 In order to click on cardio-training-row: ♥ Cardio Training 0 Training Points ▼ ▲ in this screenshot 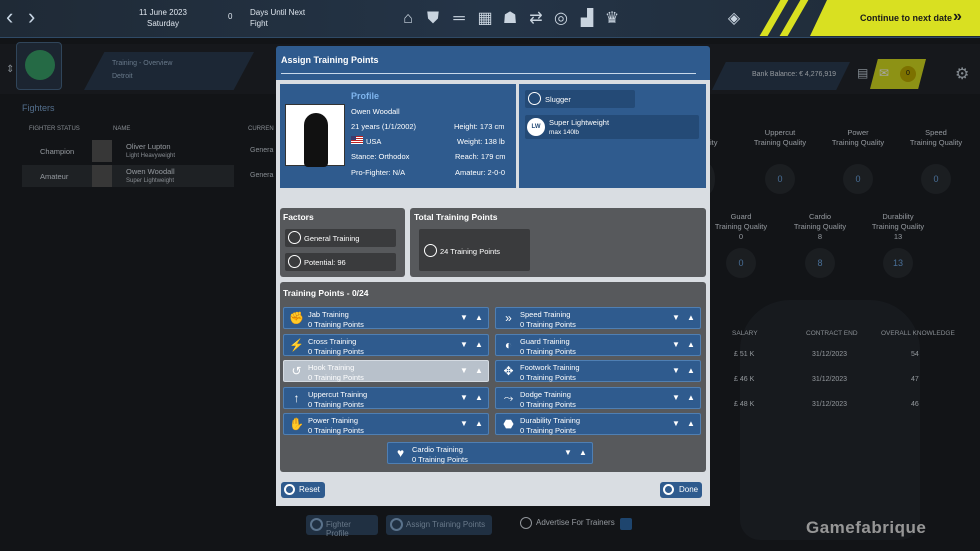, I will do `click(490, 453)`.